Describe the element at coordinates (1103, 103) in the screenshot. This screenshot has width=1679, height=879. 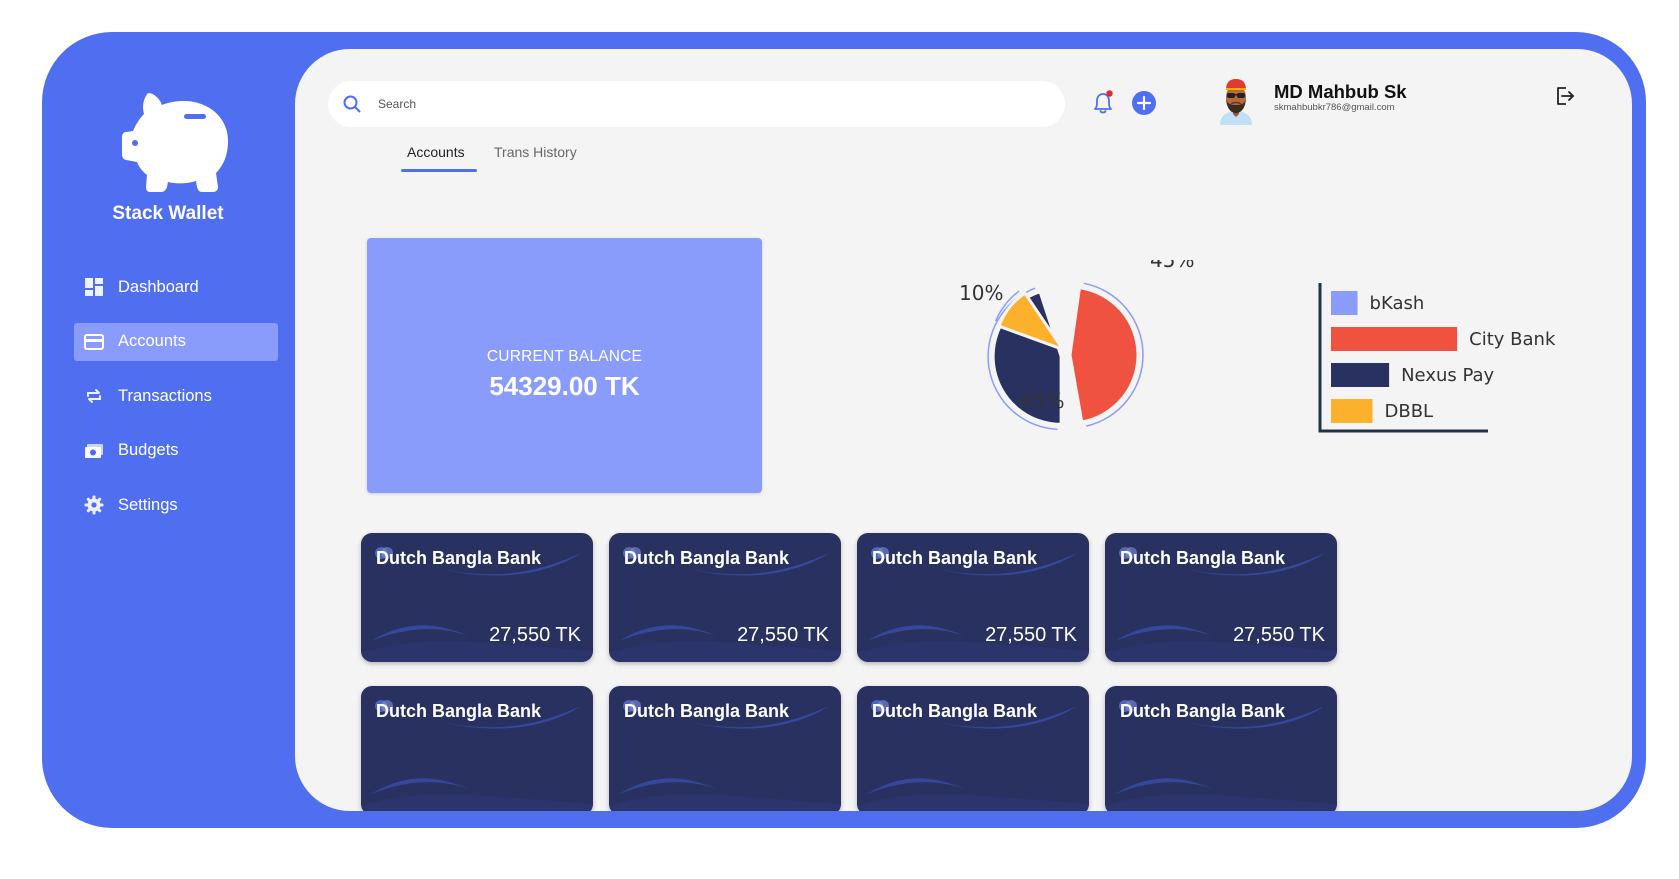
I see `notification-bell-icon` at that location.